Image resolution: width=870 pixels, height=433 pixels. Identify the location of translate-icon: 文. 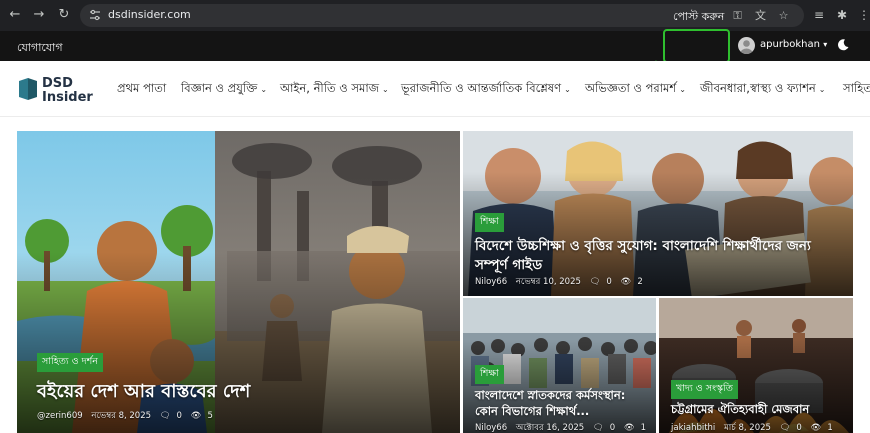
(760, 15).